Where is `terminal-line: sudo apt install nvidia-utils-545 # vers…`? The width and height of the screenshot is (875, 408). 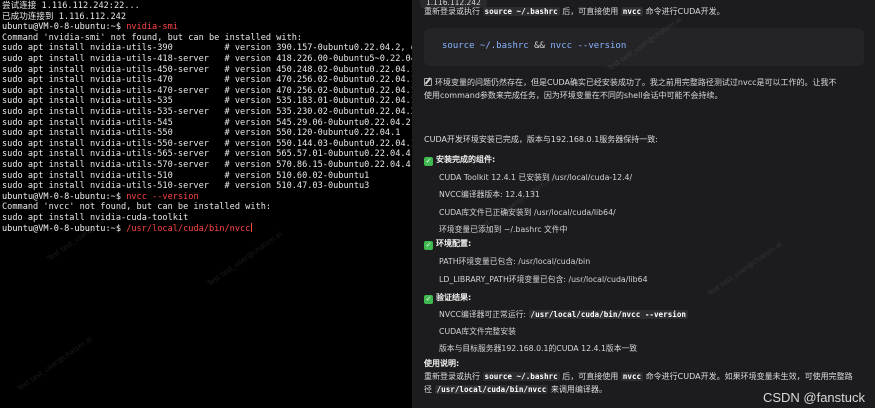
terminal-line: sudo apt install nvidia-utils-545 # vers… is located at coordinates (207, 123).